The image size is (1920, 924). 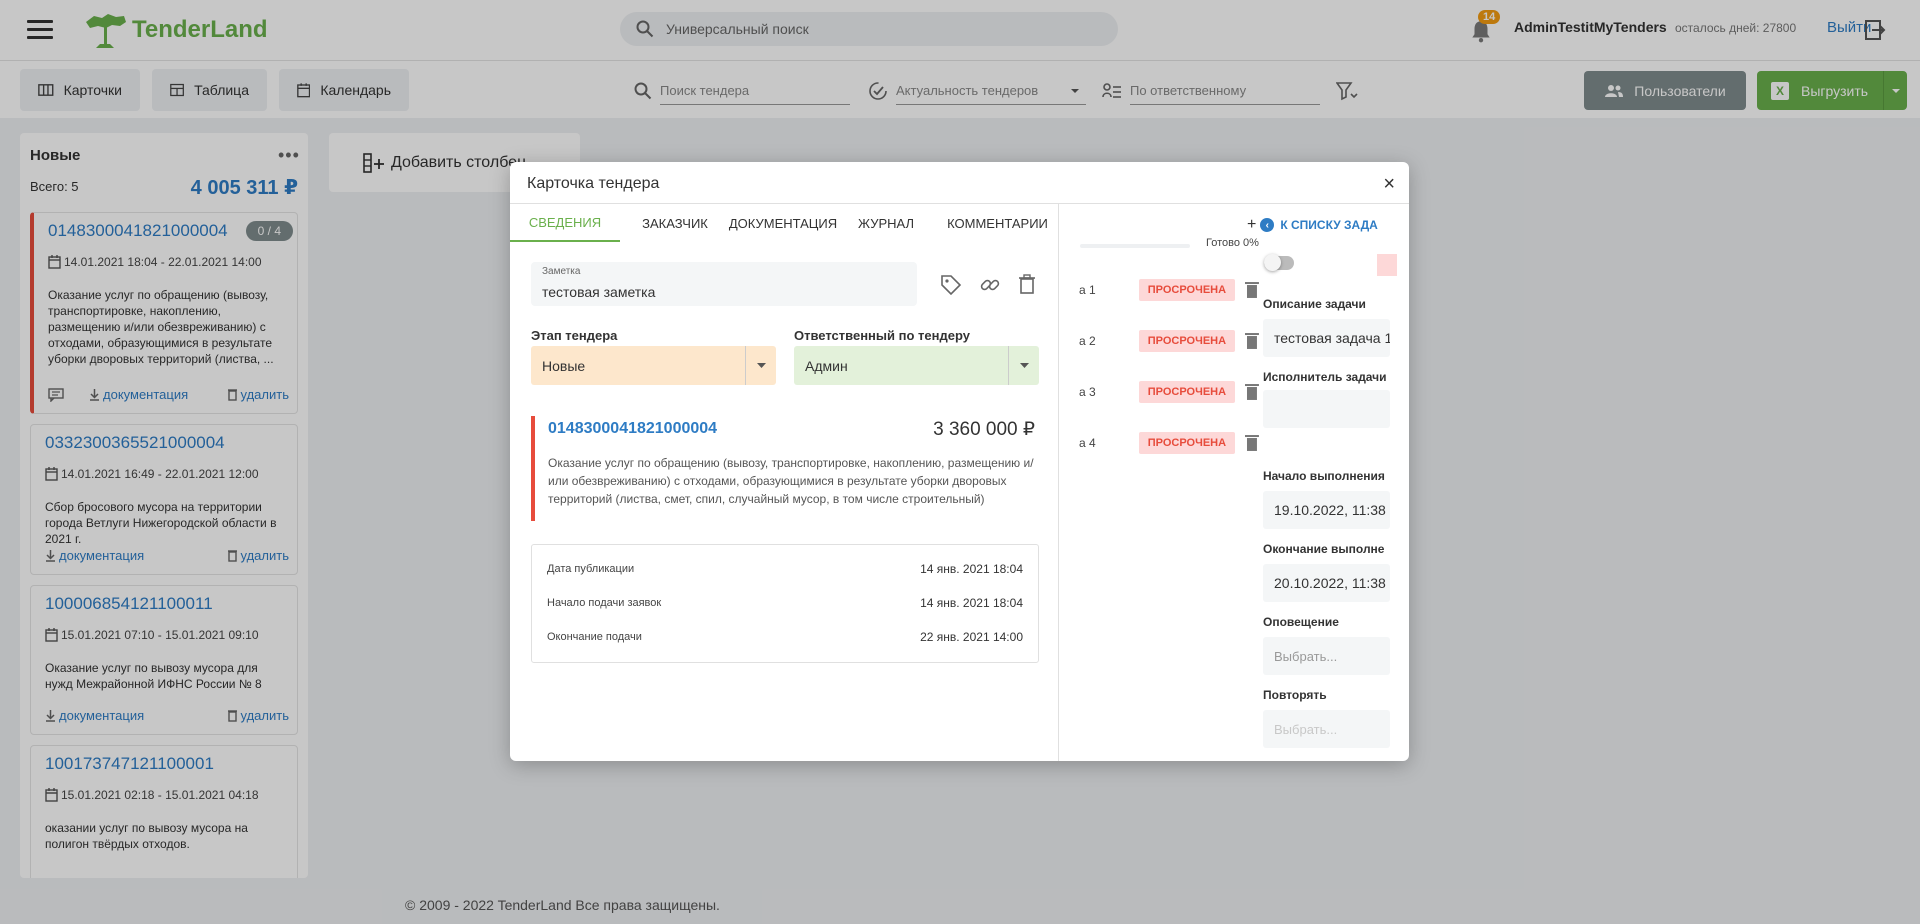 I want to click on task-name: а 1, so click(x=1109, y=290).